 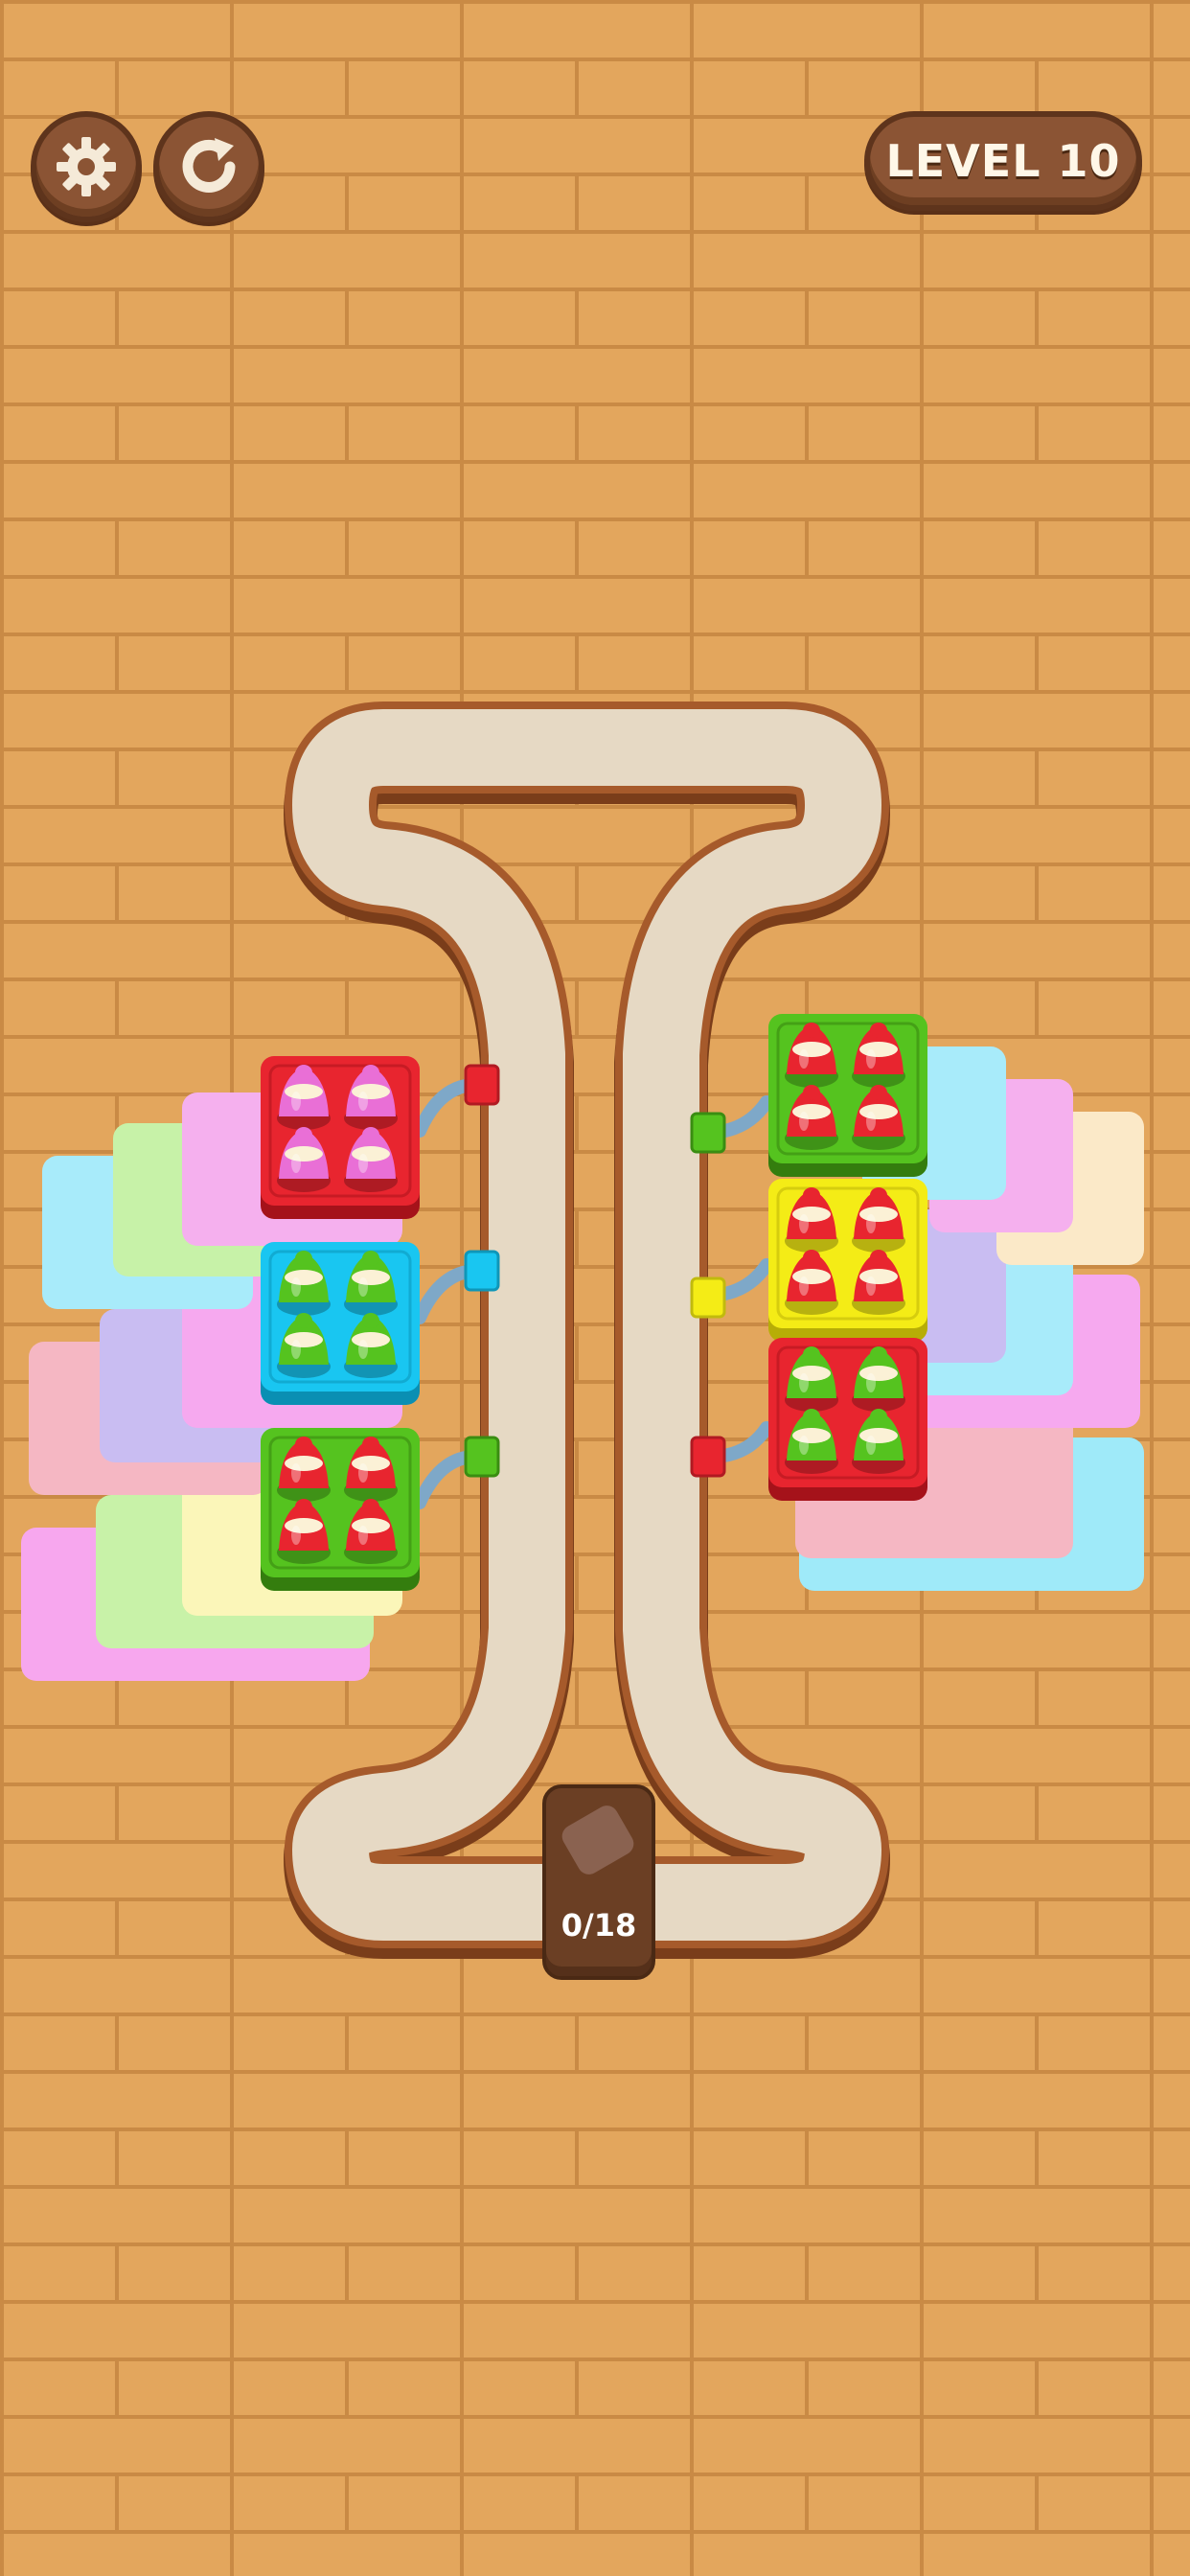 What do you see at coordinates (599, 1925) in the screenshot?
I see `counter-text: 0/18` at bounding box center [599, 1925].